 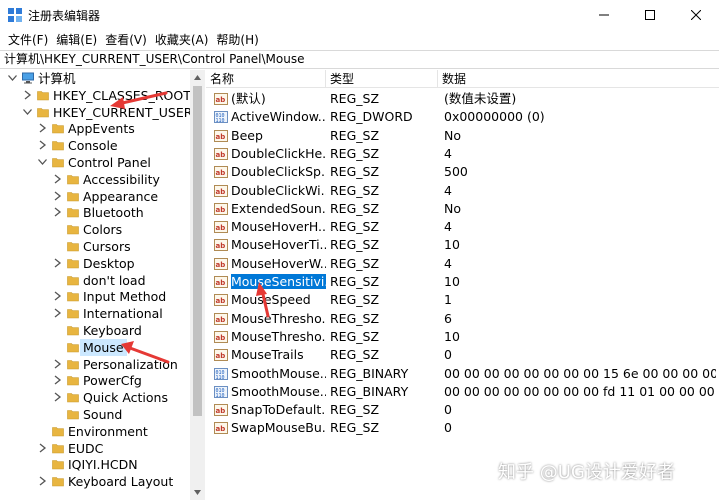 What do you see at coordinates (462, 410) in the screenshot?
I see `value-row: ab SnapToDefault... REG_SZ 0` at bounding box center [462, 410].